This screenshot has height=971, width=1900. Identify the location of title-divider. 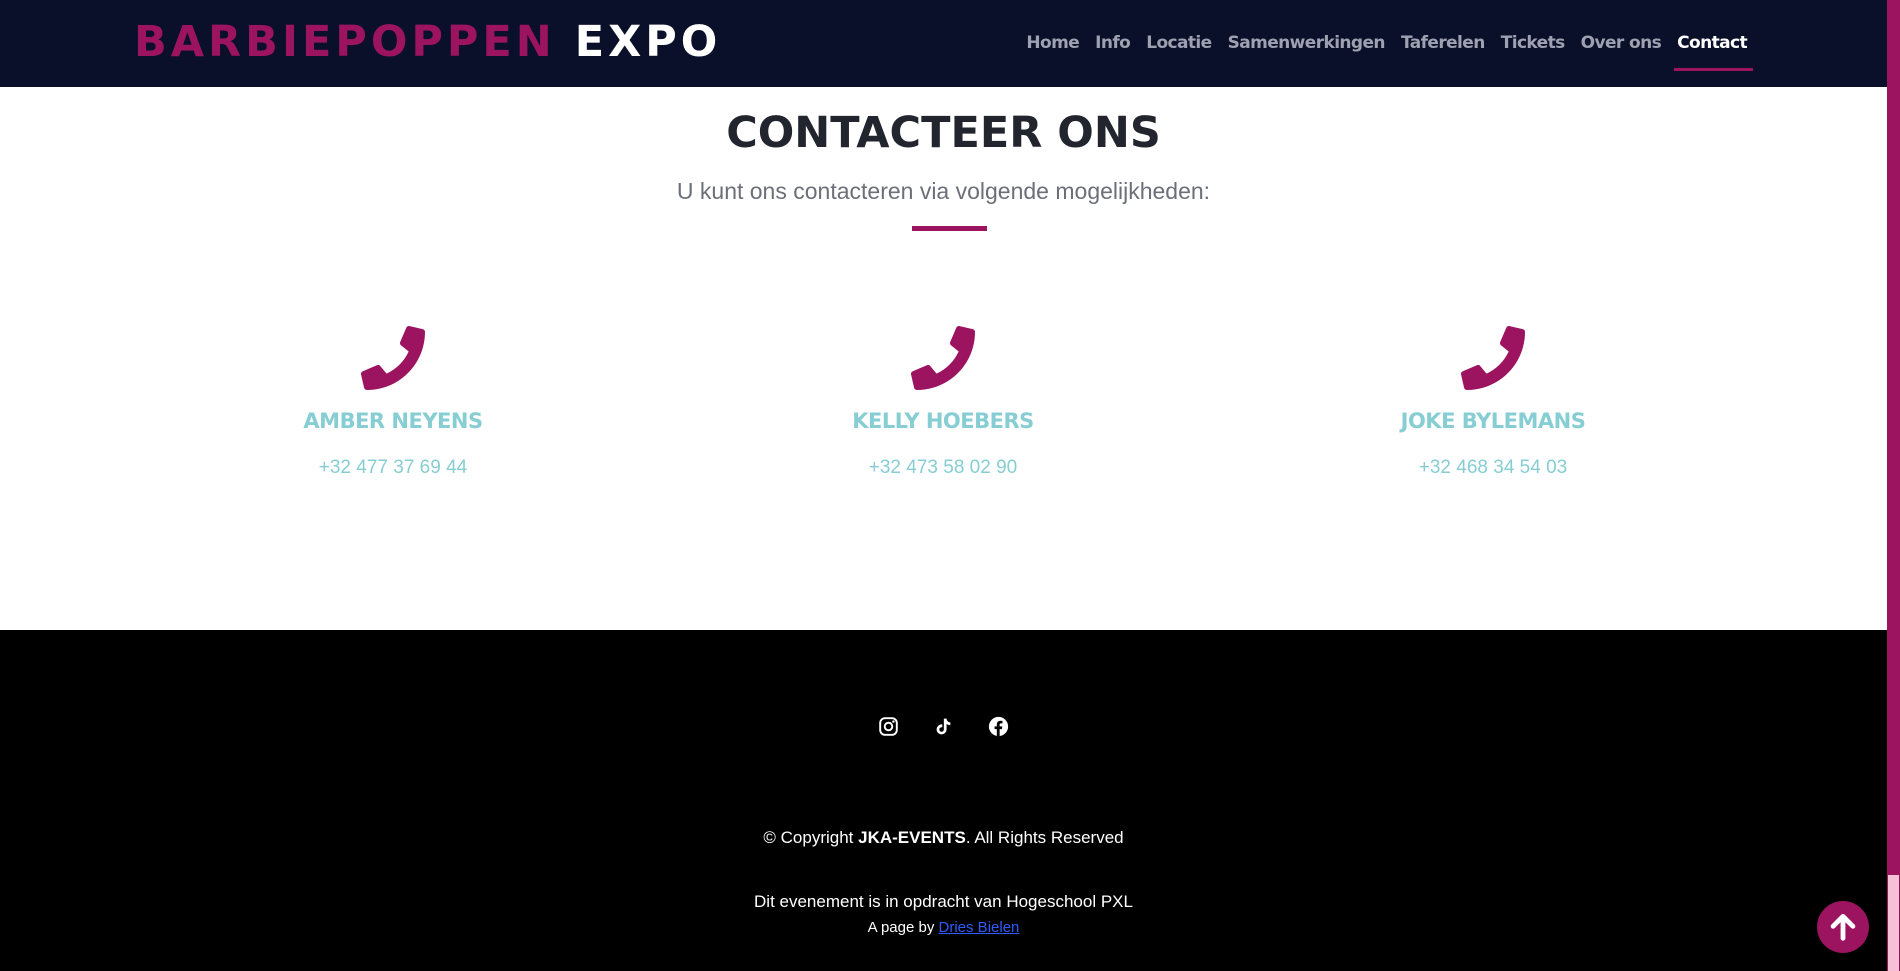
(949, 228).